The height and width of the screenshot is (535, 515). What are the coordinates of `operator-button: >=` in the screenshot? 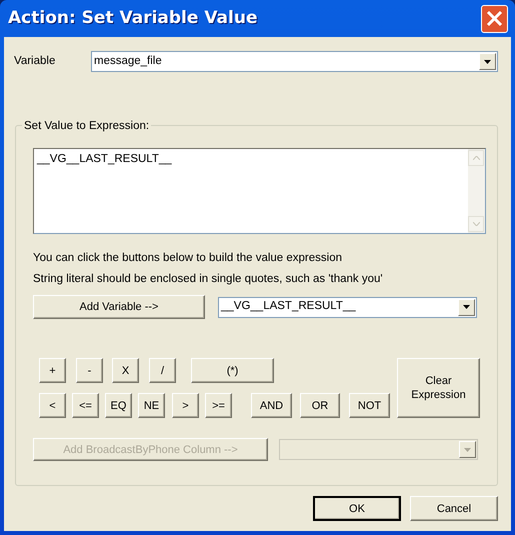 It's located at (218, 405).